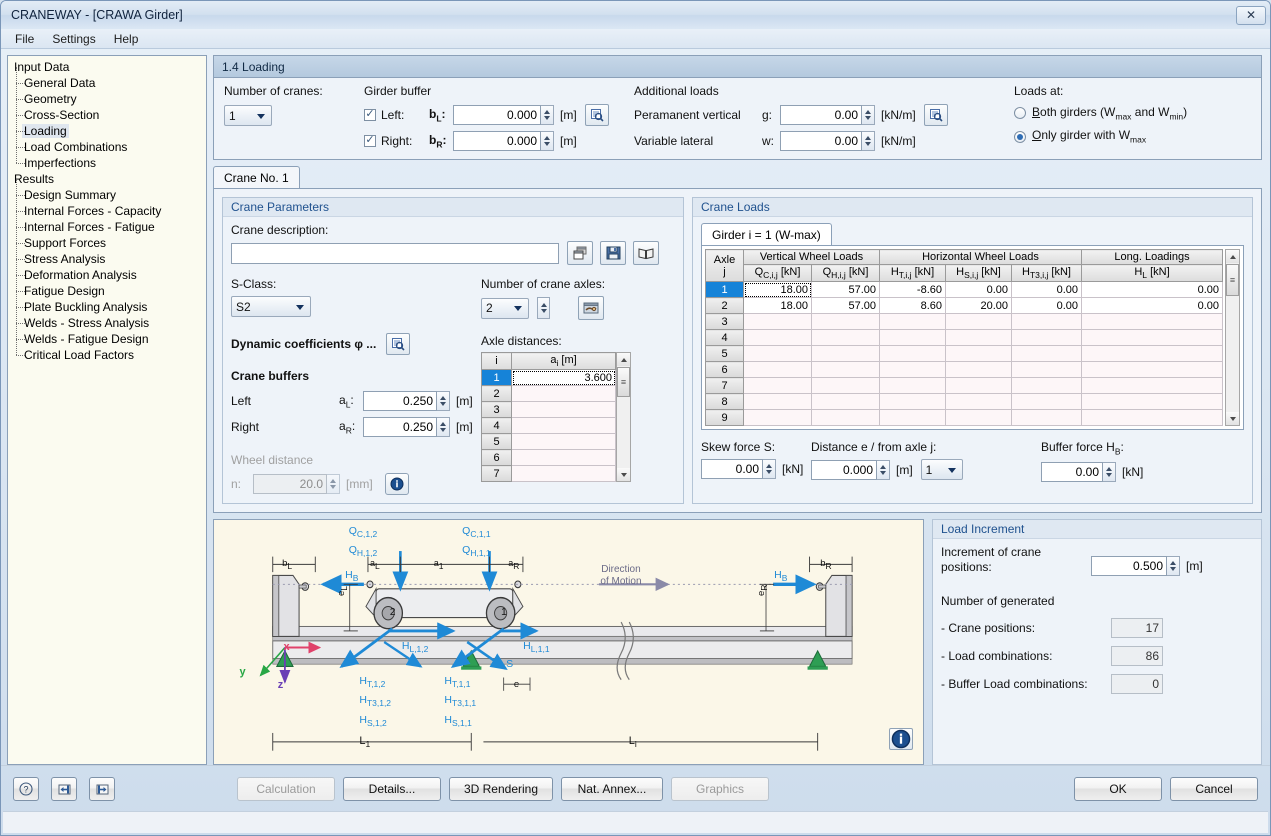  What do you see at coordinates (497, 141) in the screenshot?
I see `br-input: 0.000` at bounding box center [497, 141].